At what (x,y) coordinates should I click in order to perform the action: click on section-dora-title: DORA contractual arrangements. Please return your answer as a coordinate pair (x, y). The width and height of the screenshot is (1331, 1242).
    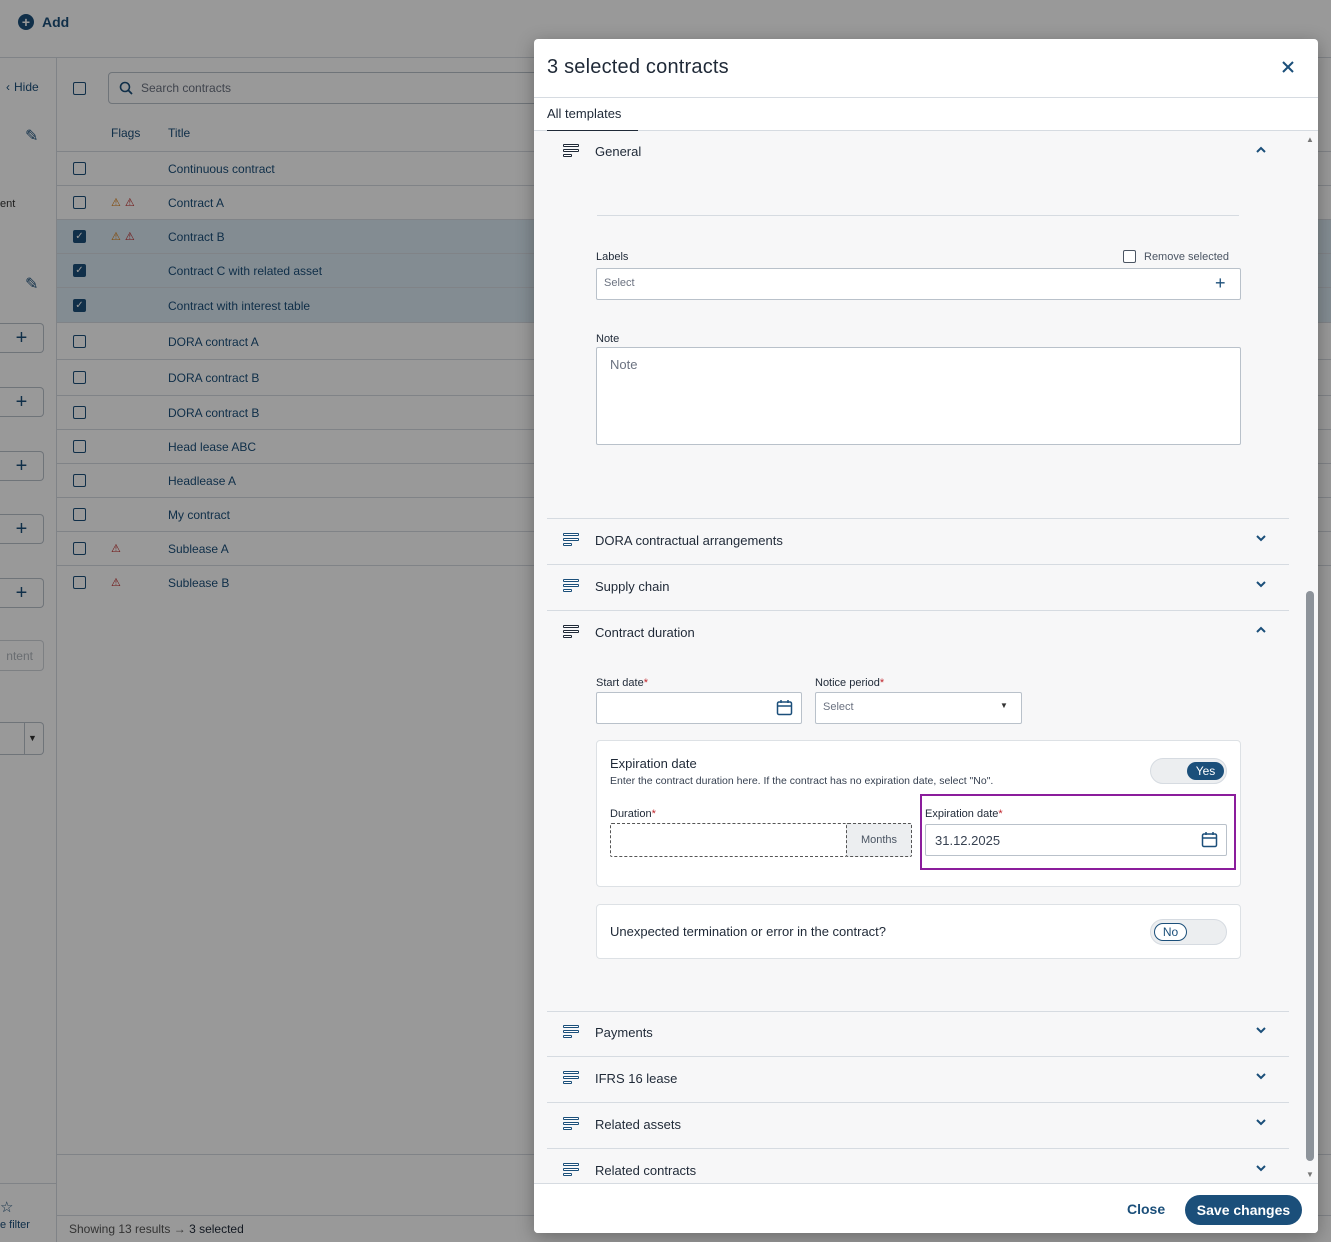
    Looking at the image, I should click on (689, 540).